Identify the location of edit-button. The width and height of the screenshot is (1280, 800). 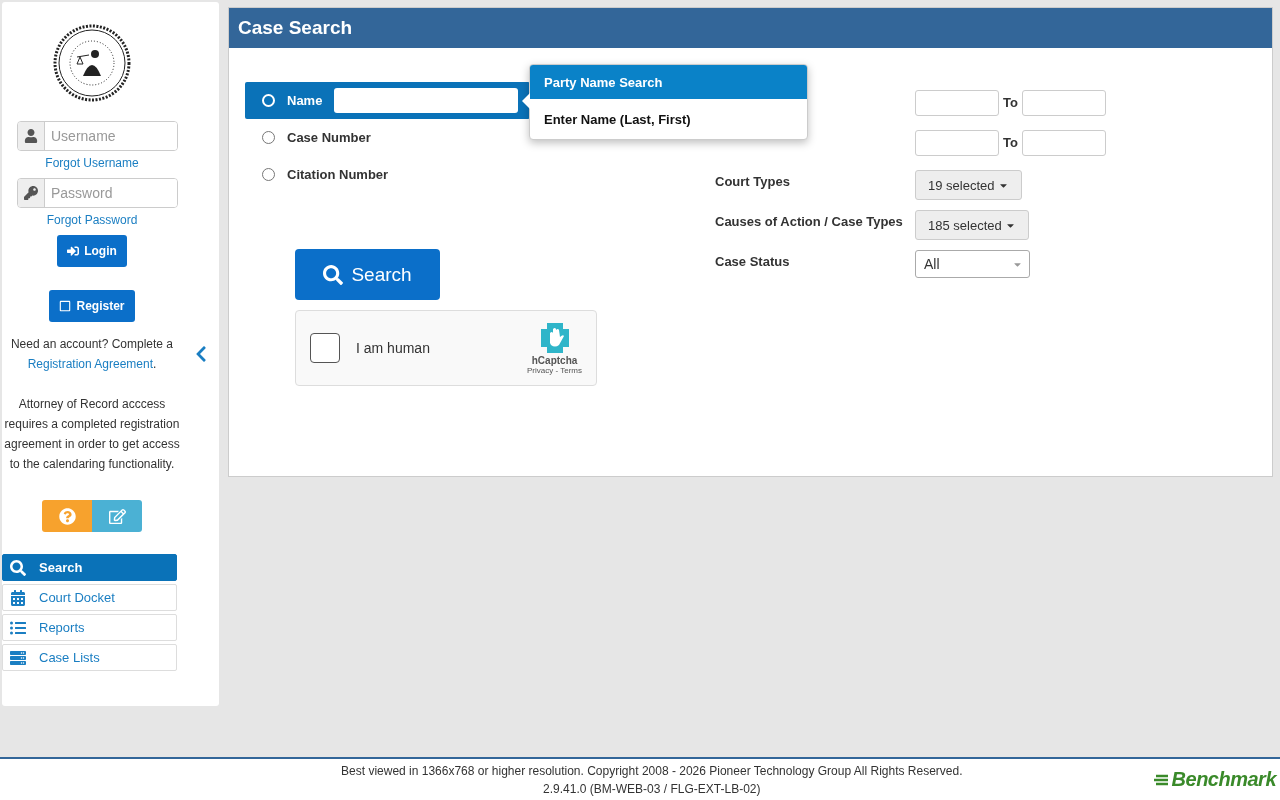
(117, 516).